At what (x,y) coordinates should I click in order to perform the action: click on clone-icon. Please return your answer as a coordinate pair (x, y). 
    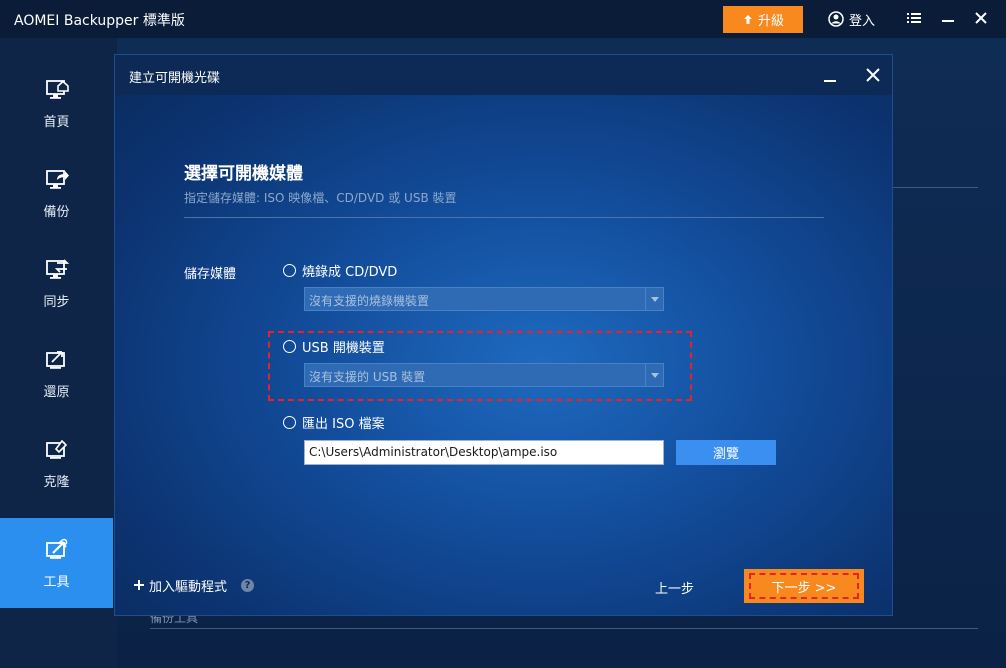
    Looking at the image, I should click on (56, 449).